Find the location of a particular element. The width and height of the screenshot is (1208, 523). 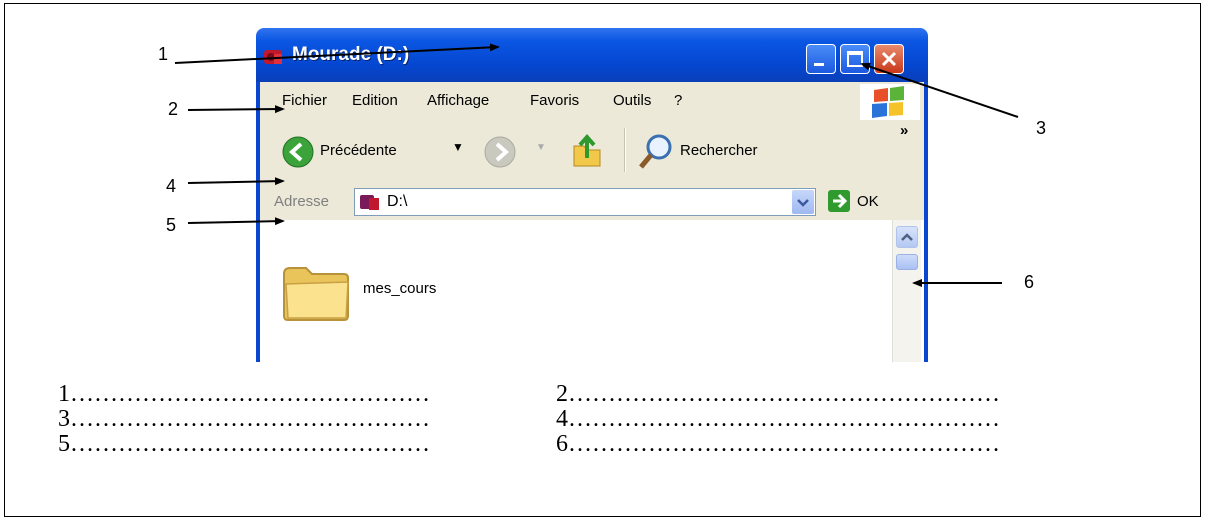

callout-4: 4 is located at coordinates (171, 186).